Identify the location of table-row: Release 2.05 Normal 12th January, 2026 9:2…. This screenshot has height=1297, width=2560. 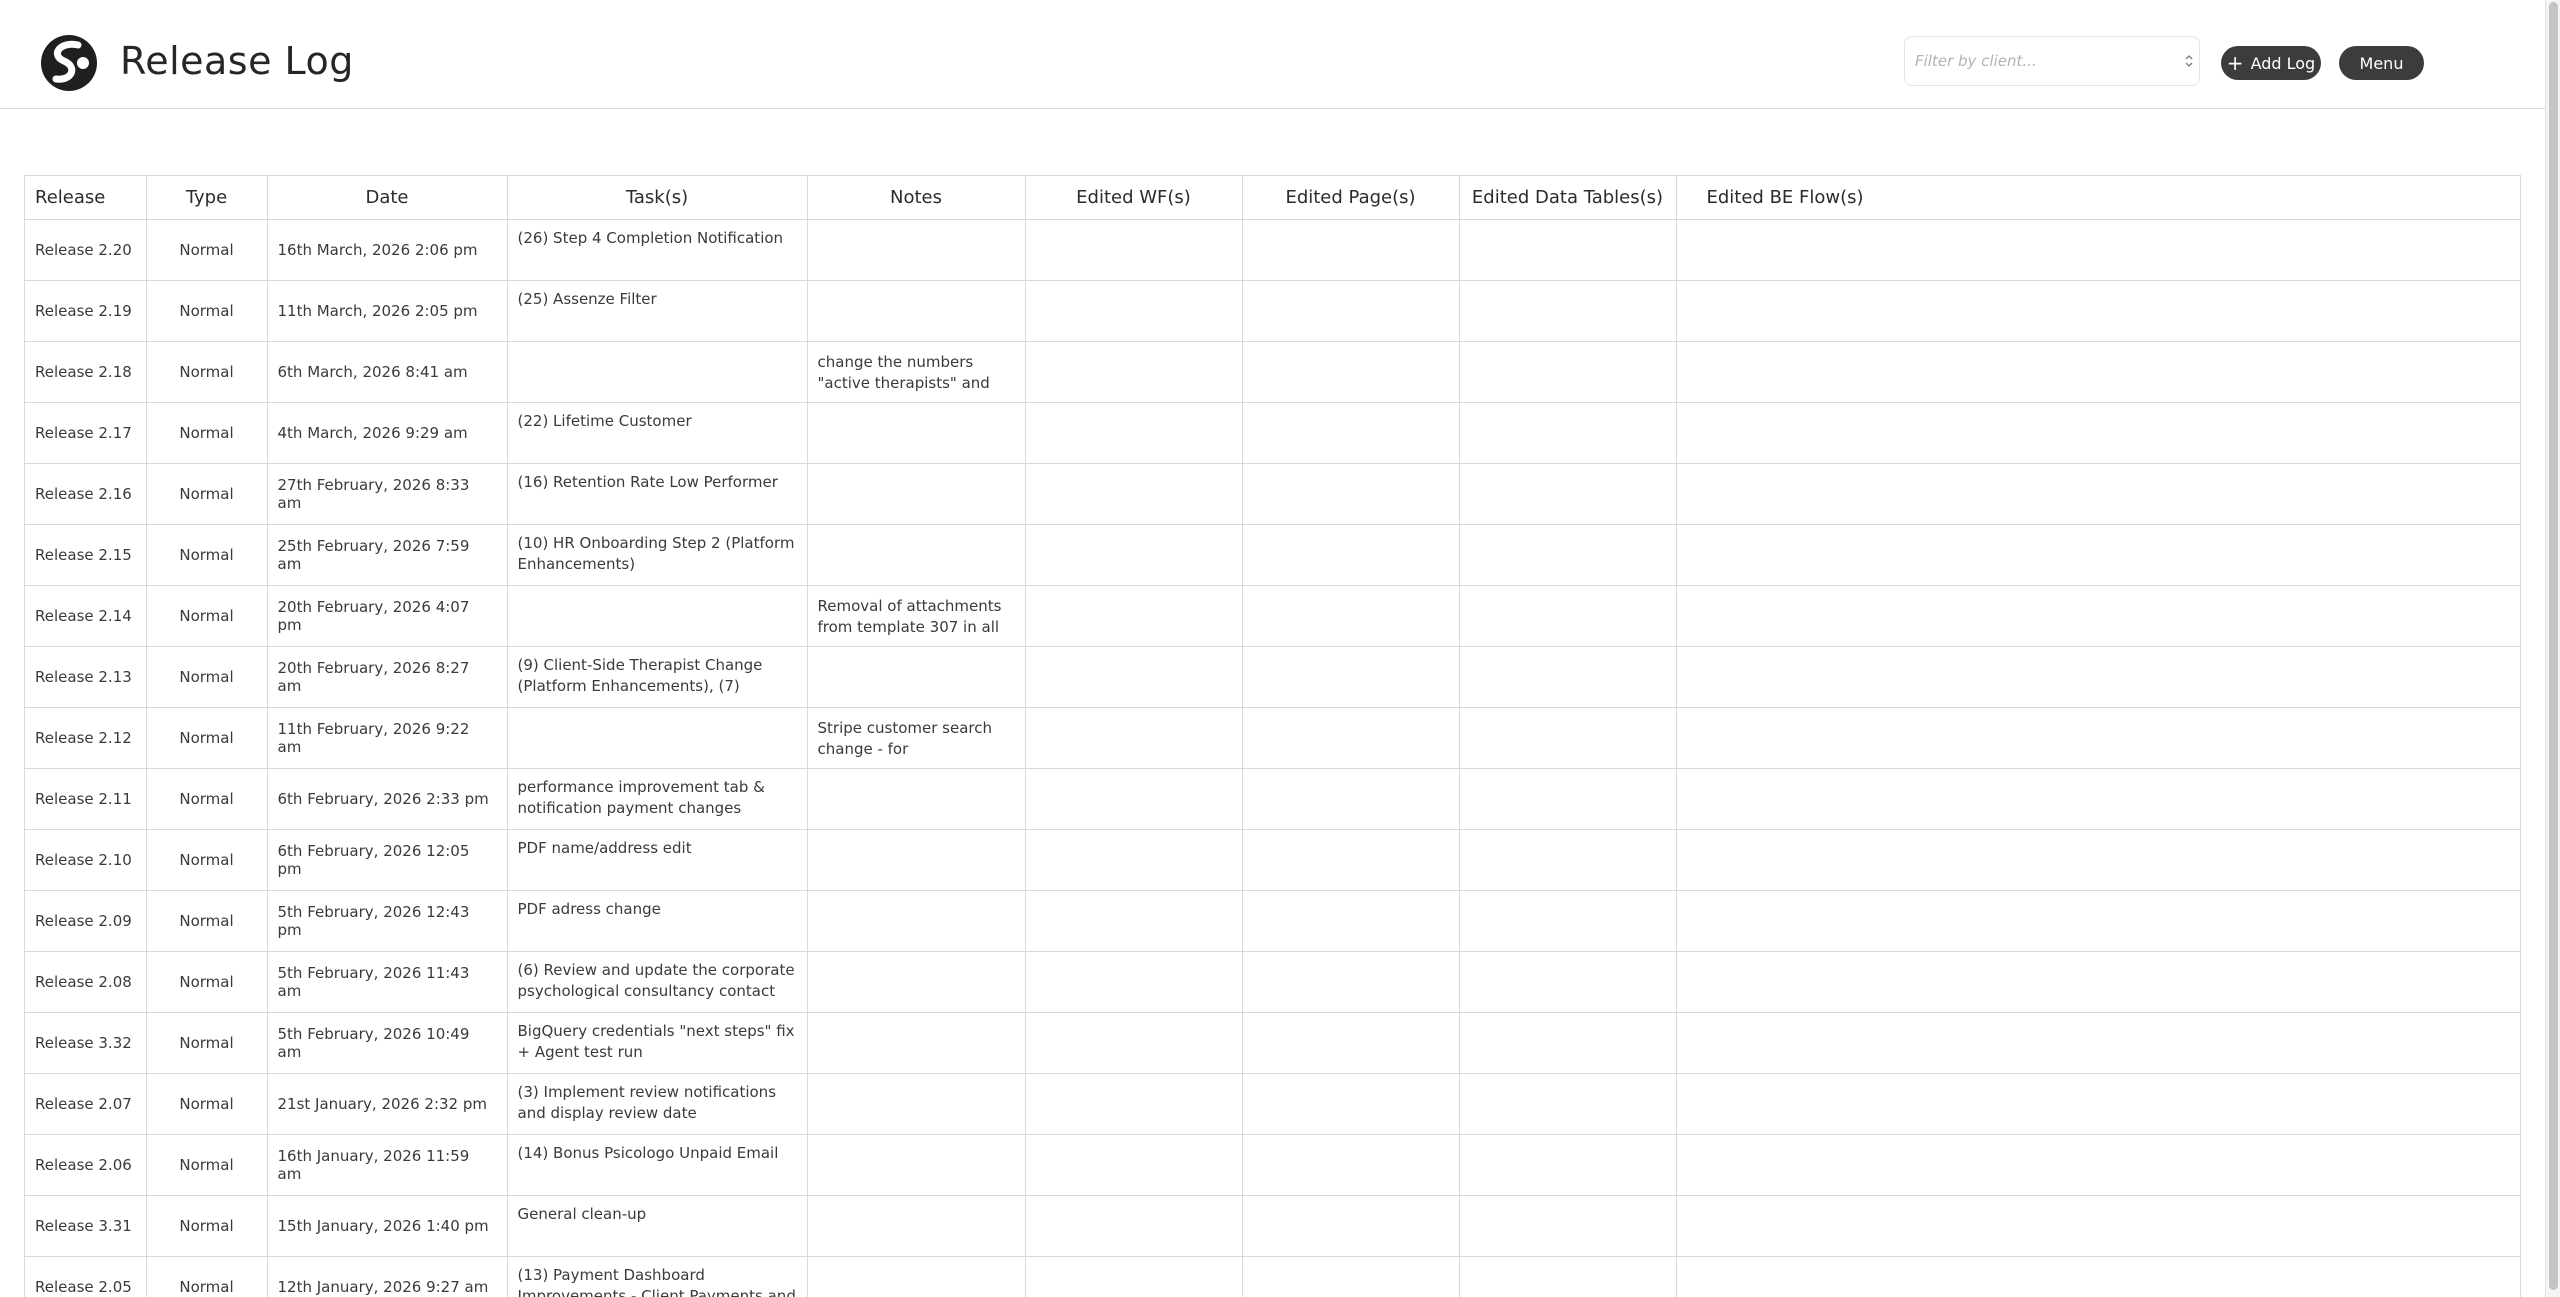
(1272, 1276).